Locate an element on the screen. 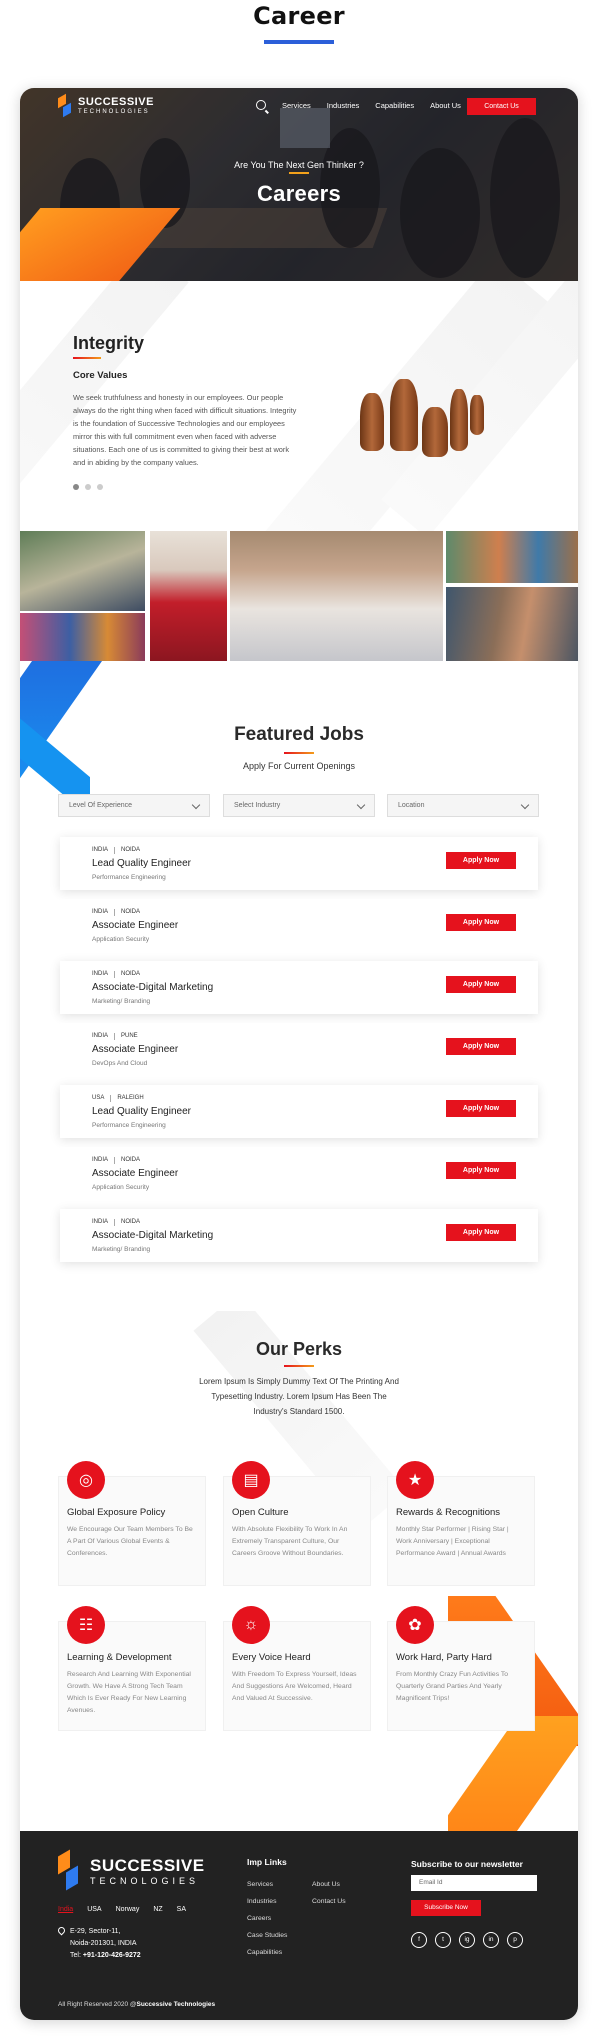 The image size is (598, 2042). footer-brand-tagline: TECNOLOGIES is located at coordinates (145, 1881).